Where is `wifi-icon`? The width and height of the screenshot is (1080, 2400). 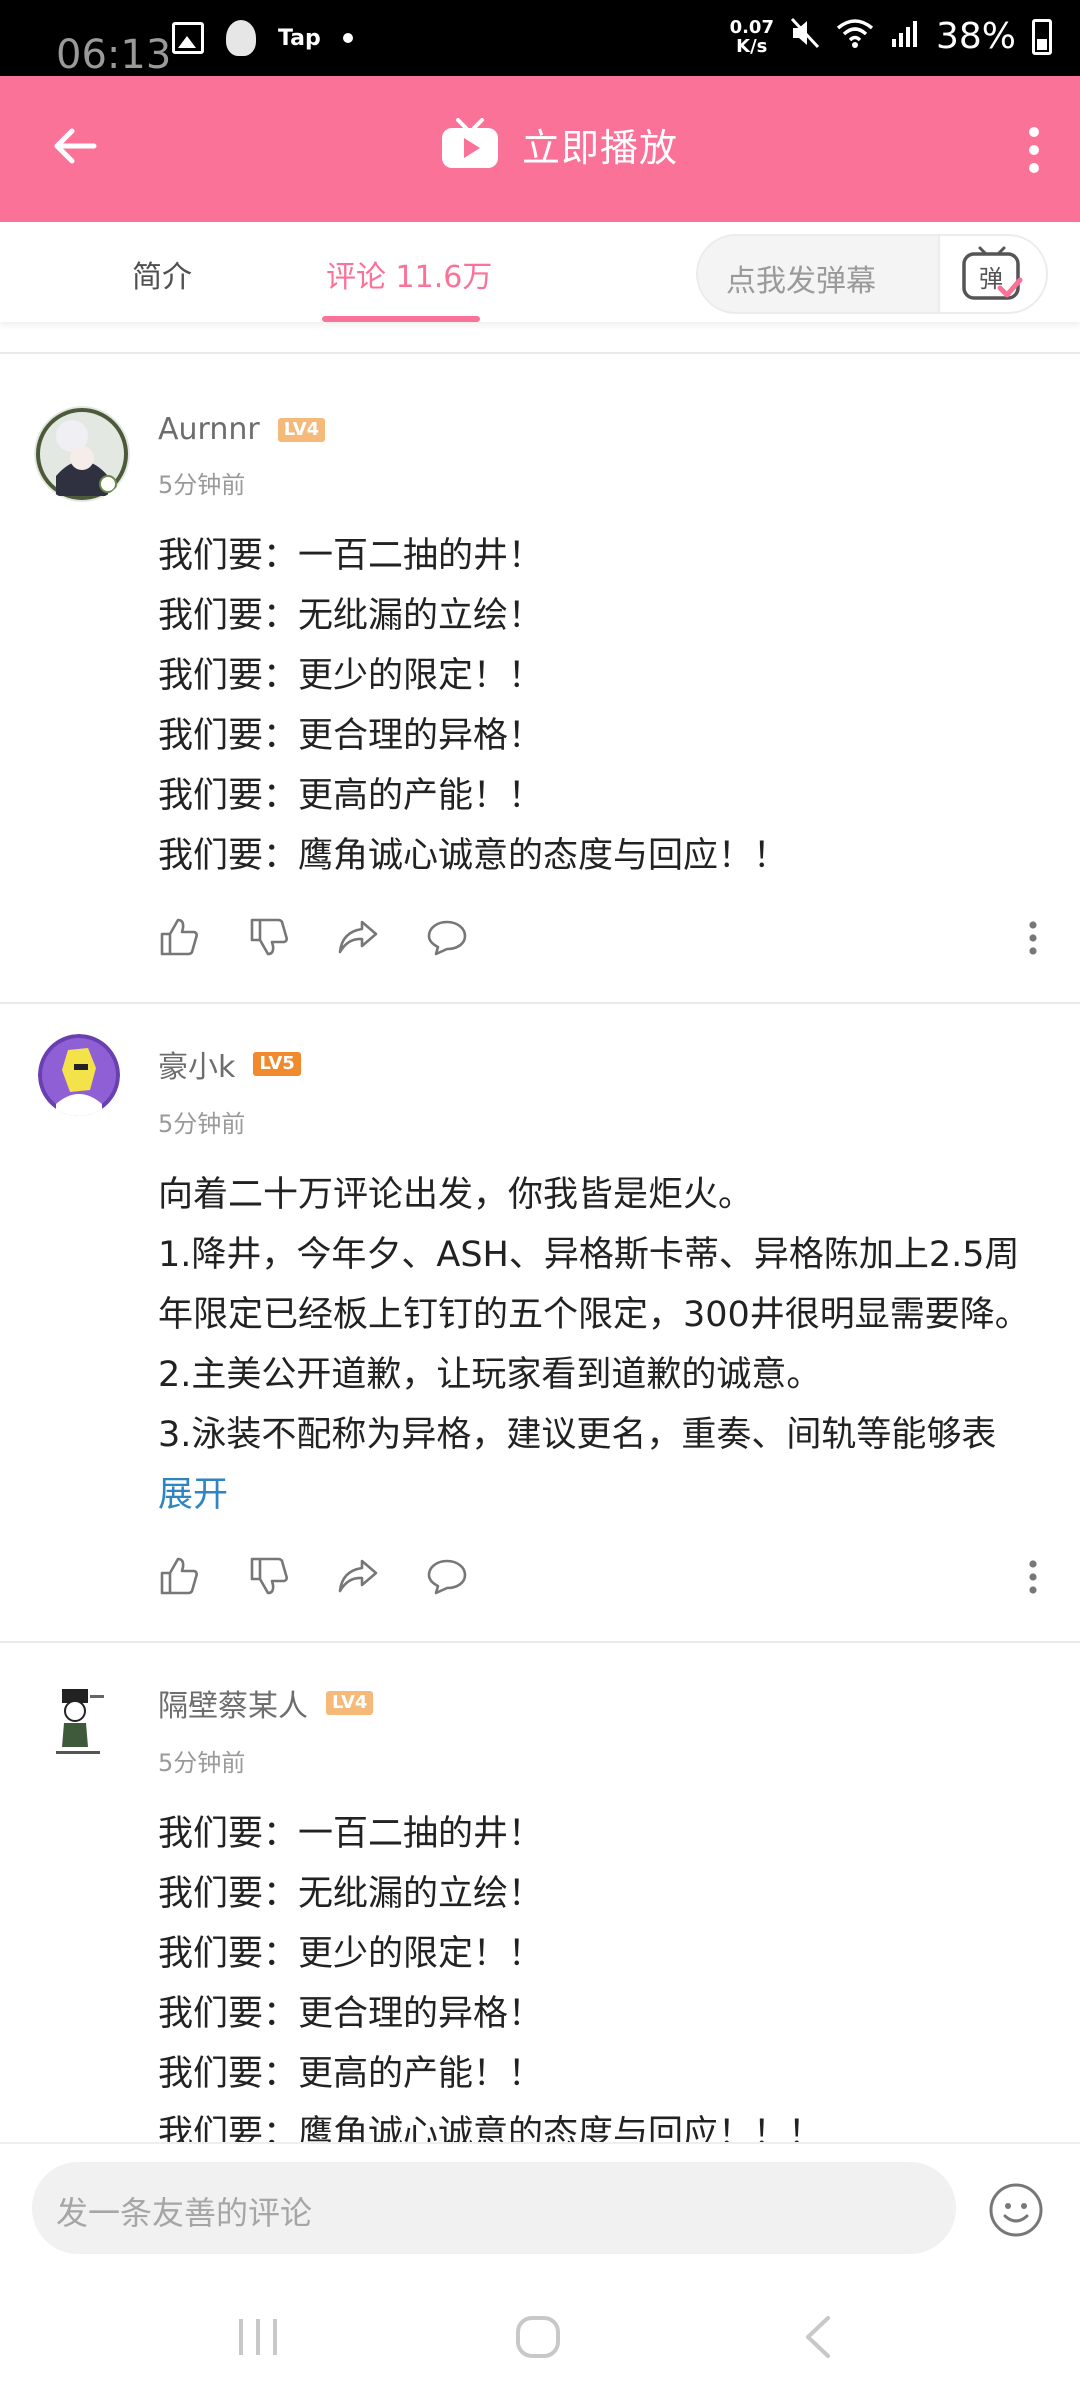
wifi-icon is located at coordinates (855, 37).